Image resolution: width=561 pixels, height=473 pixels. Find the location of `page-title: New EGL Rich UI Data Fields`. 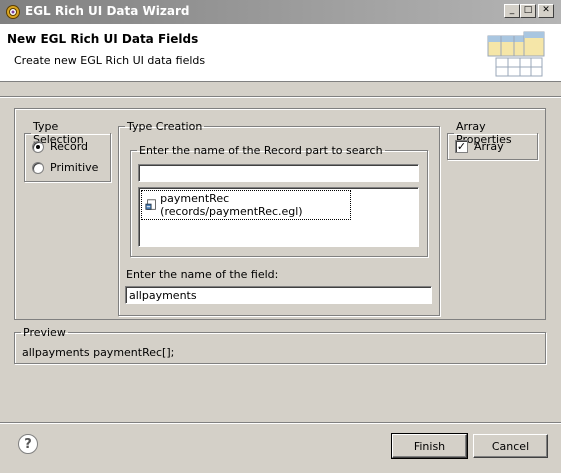

page-title: New EGL Rich UI Data Fields is located at coordinates (103, 39).